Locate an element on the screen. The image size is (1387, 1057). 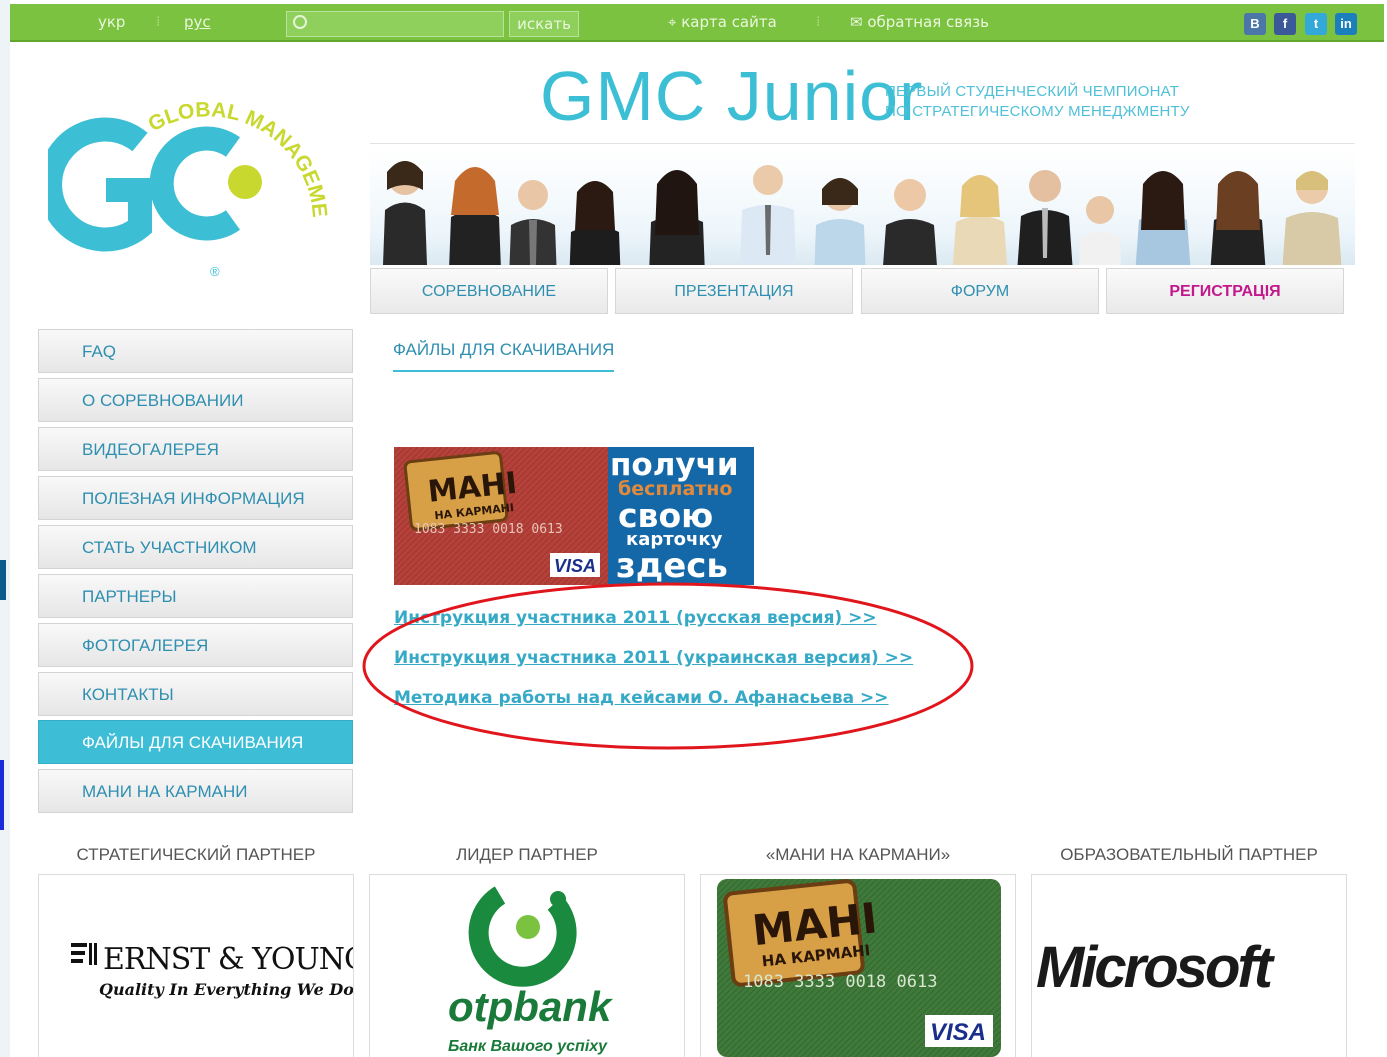
gmc-logo: GLOBAL MANAGEMENT CHALLENGE ® is located at coordinates (198, 182).